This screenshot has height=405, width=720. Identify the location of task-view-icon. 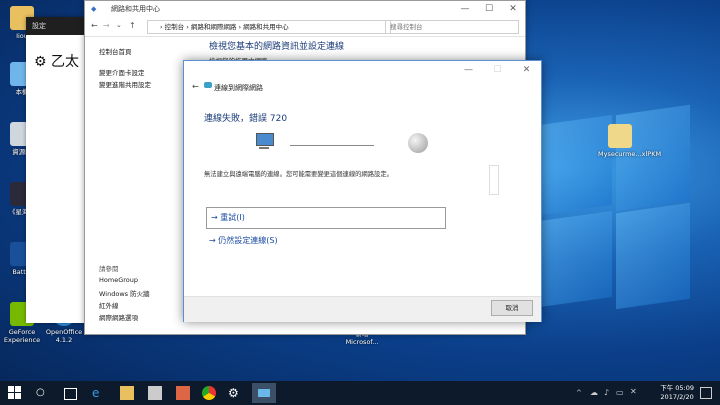
(70, 394).